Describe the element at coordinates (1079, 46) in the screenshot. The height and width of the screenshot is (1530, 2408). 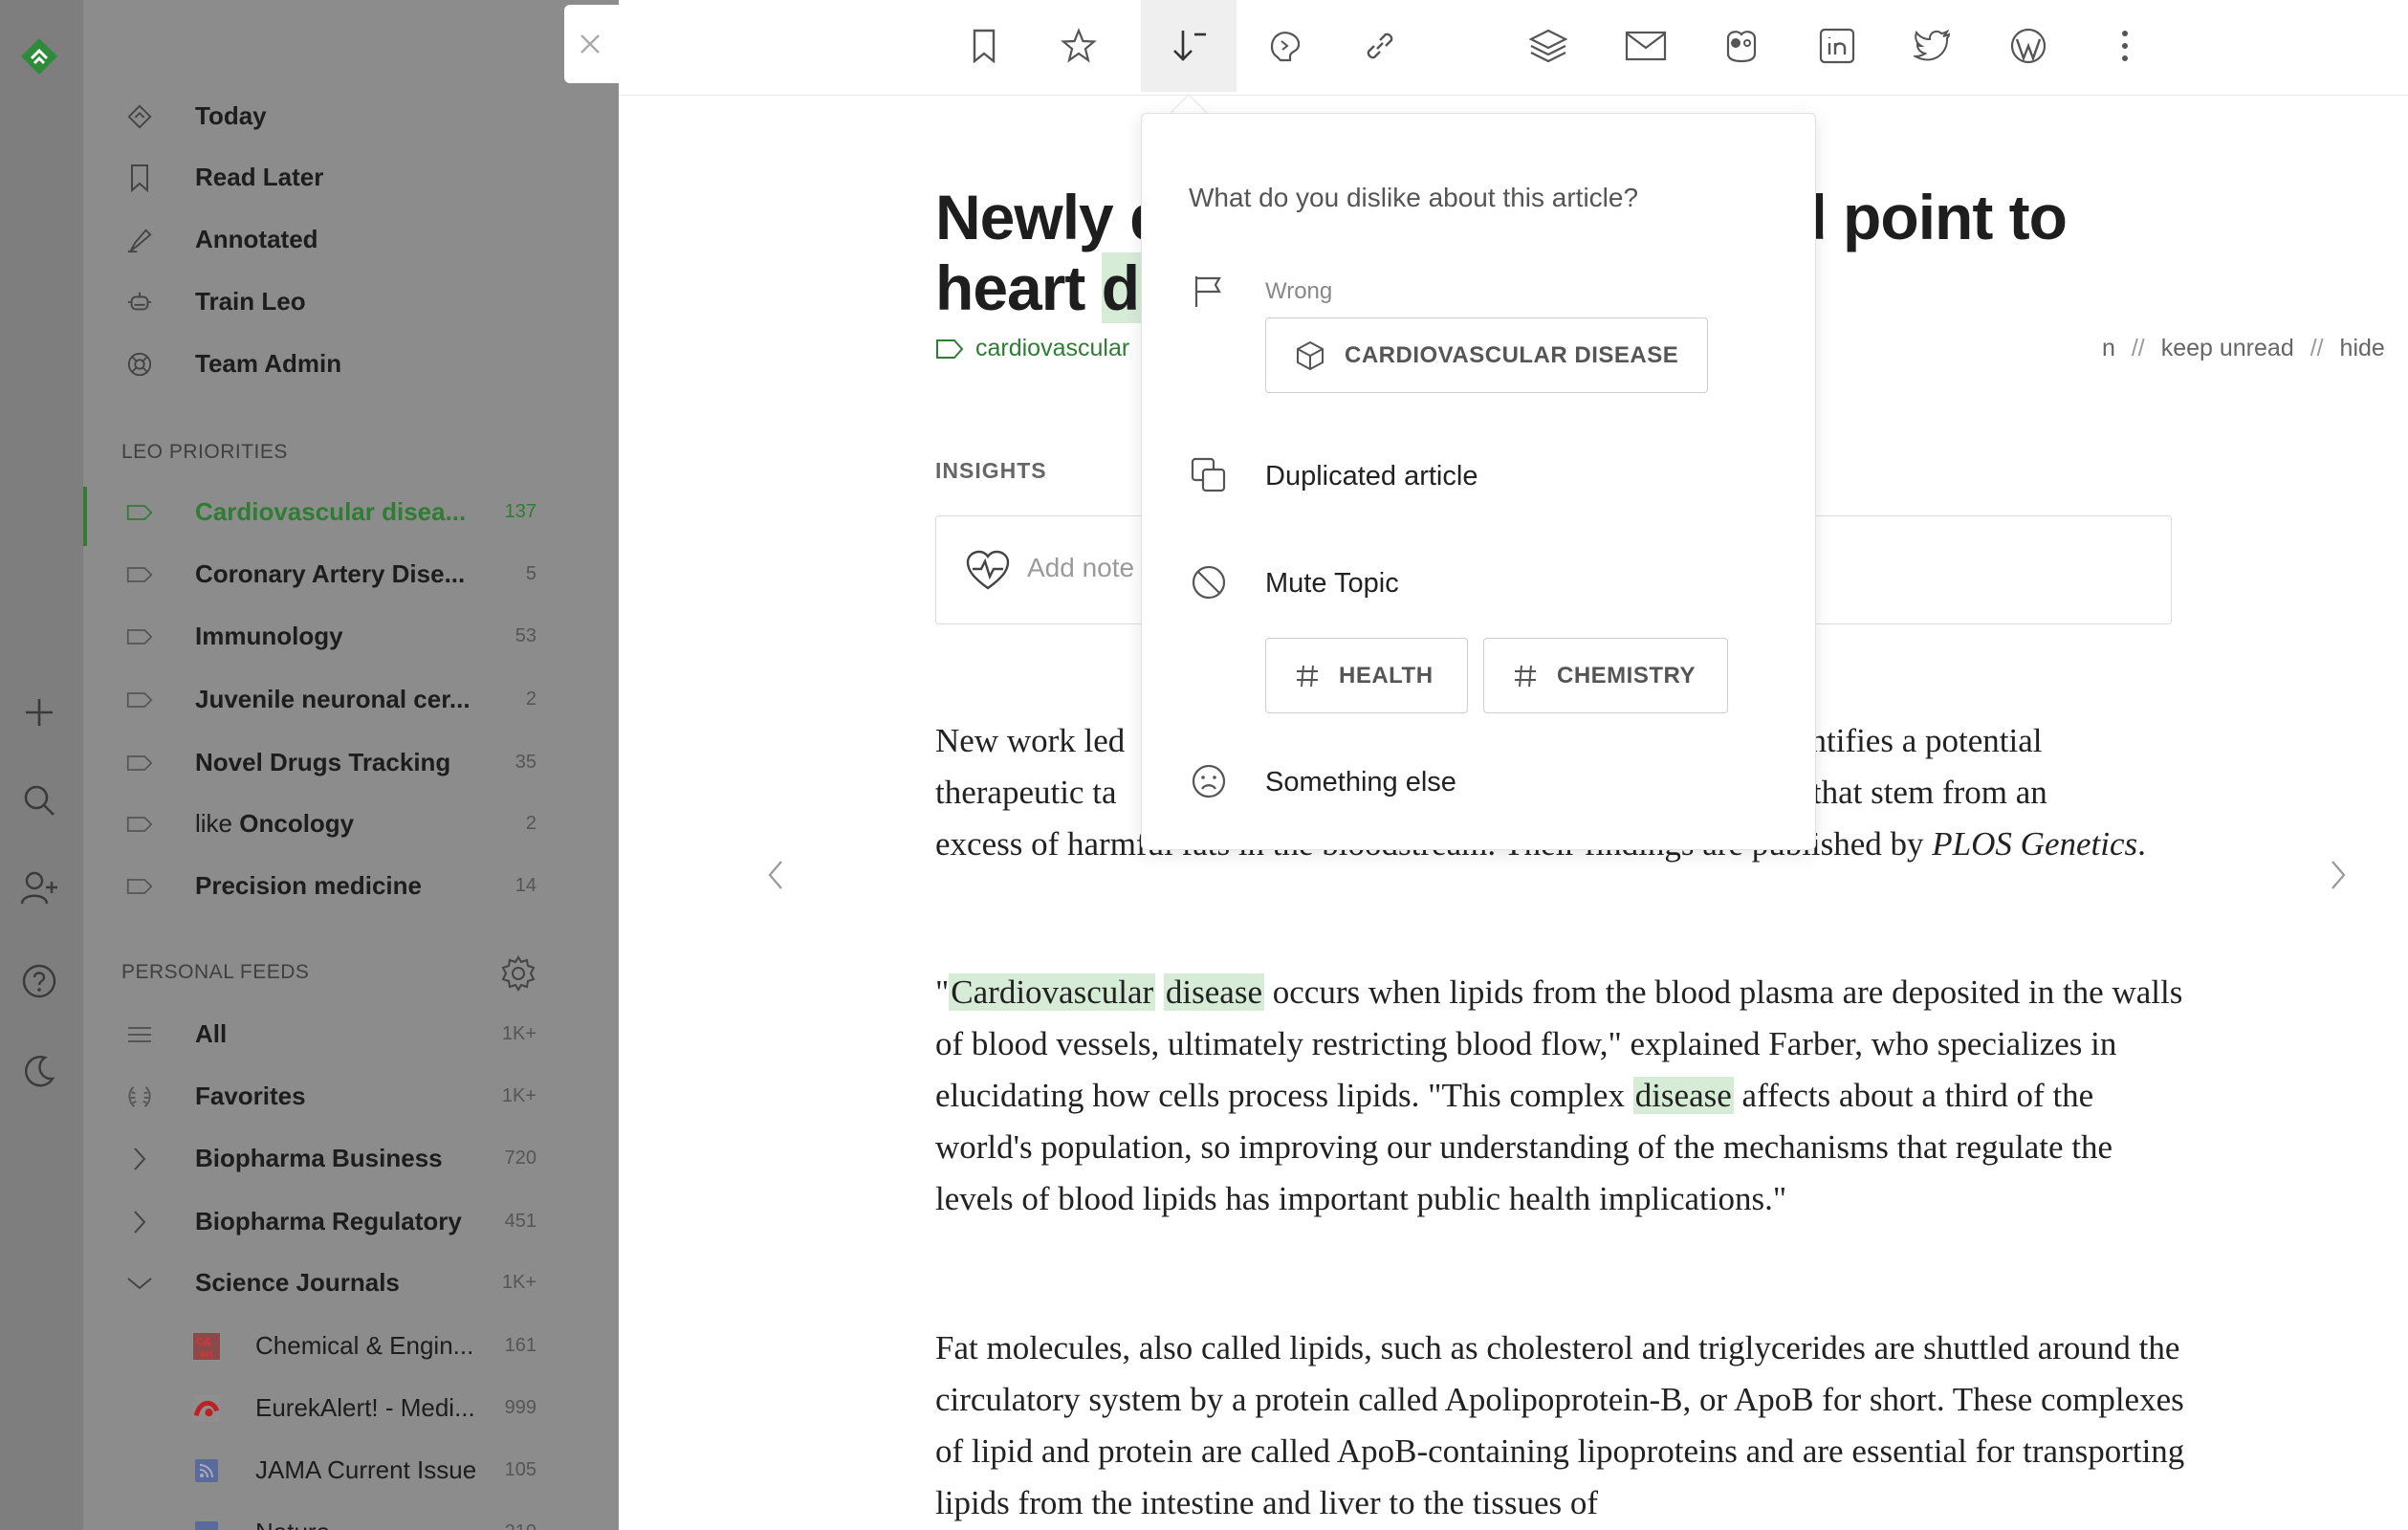
I see `favorite-star-button` at that location.